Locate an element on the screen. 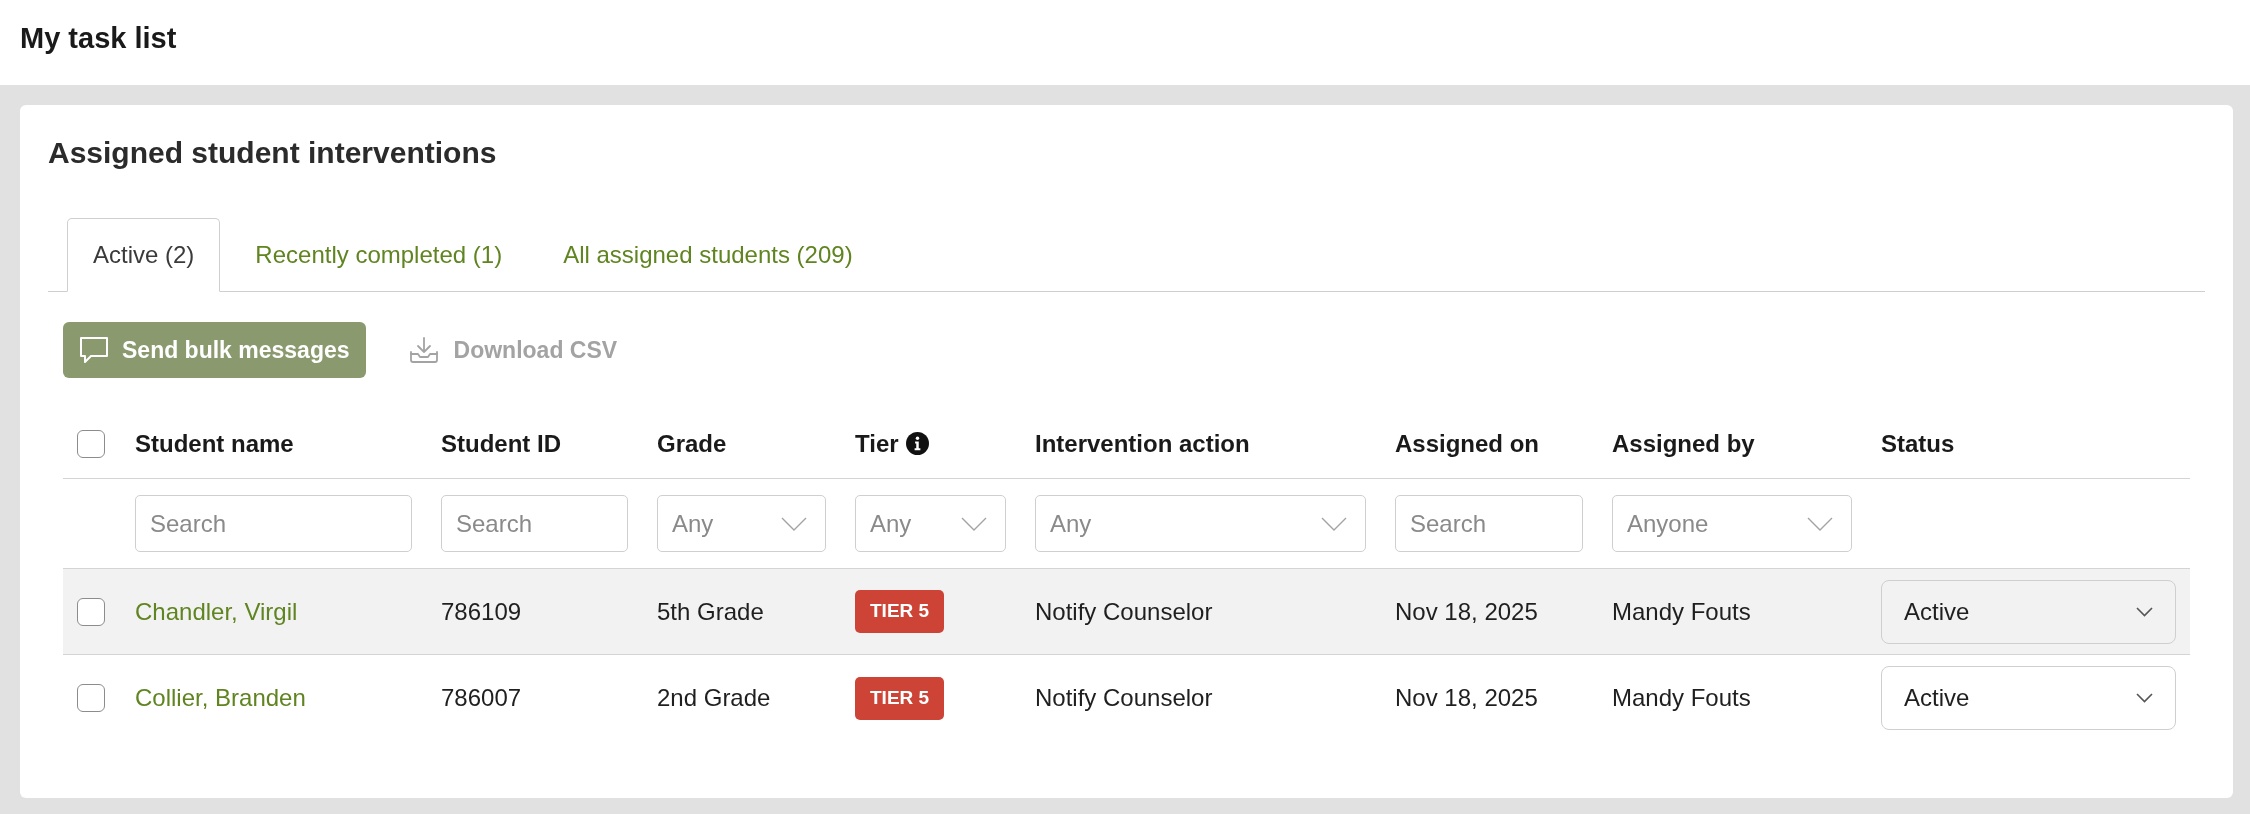  column-header: Student ID is located at coordinates (501, 443).